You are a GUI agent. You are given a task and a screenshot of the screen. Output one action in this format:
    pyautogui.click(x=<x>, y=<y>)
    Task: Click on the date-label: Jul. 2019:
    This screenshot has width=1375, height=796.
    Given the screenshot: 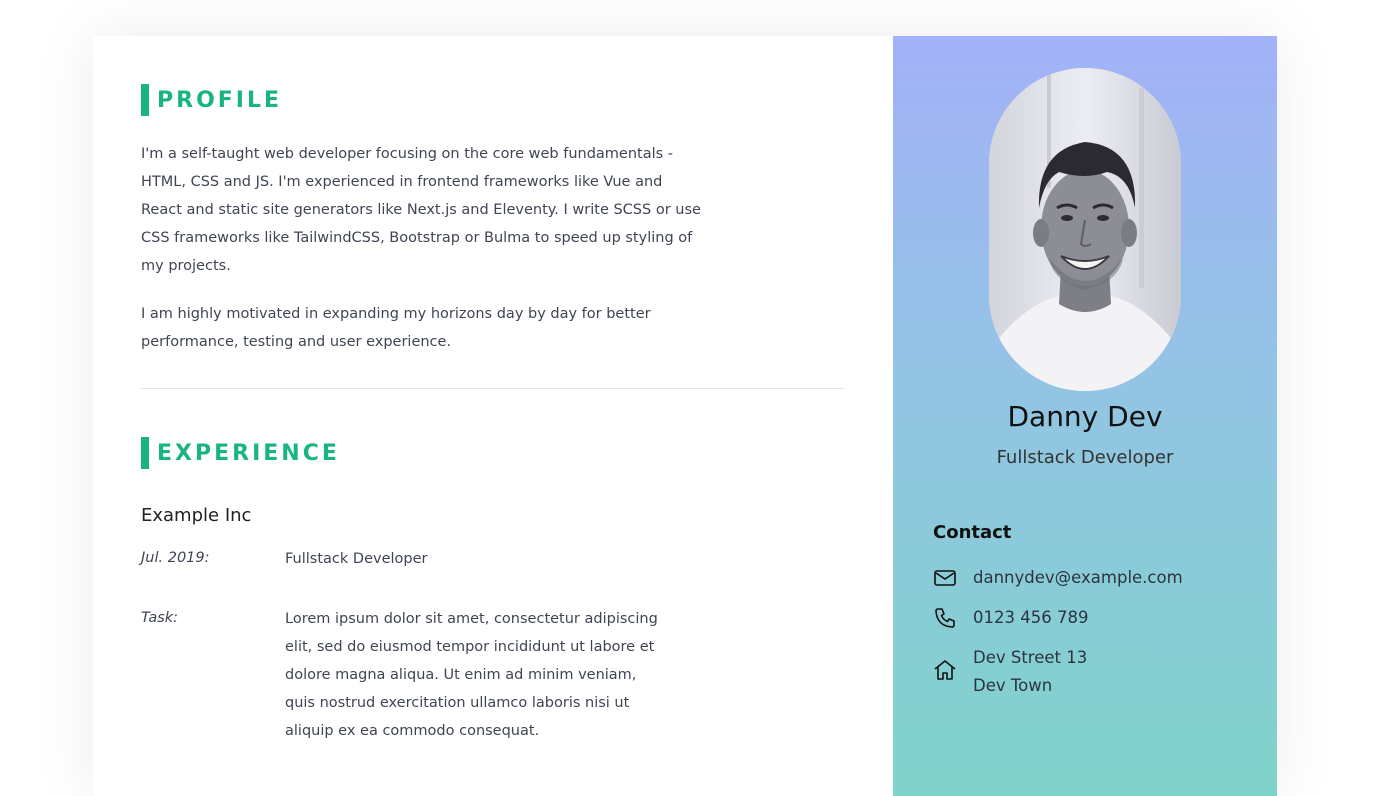 What is the action you would take?
    pyautogui.click(x=175, y=558)
    